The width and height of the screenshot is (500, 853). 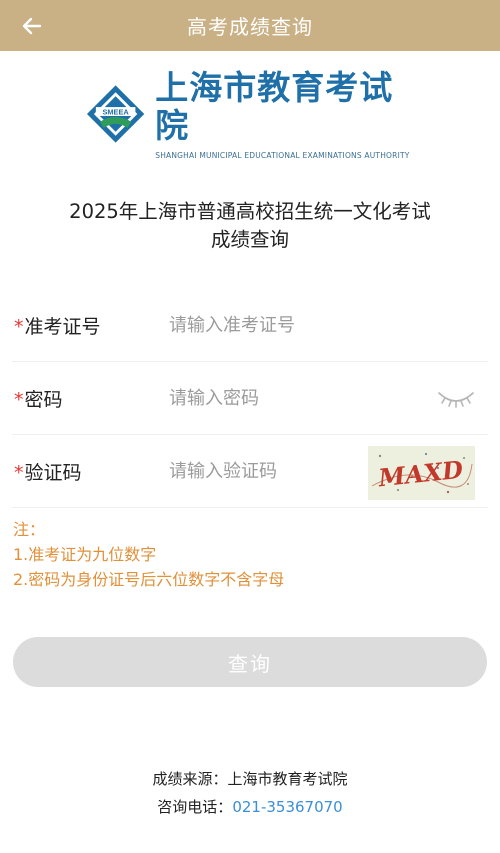 What do you see at coordinates (287, 807) in the screenshot?
I see `contact-phone-link: 021-35367070` at bounding box center [287, 807].